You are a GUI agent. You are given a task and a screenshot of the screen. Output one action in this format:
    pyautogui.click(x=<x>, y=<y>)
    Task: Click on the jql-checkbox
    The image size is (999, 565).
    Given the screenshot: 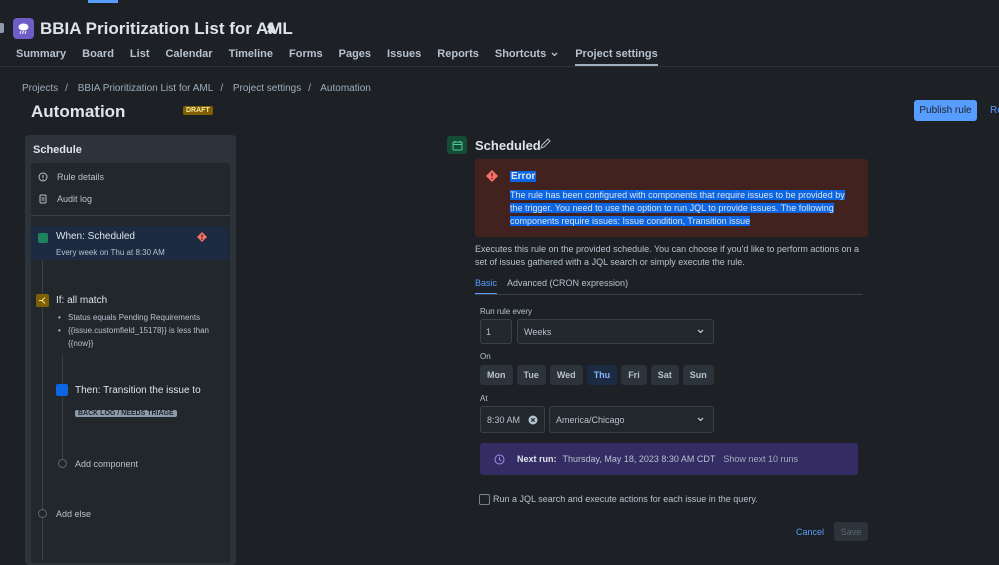 What is the action you would take?
    pyautogui.click(x=484, y=499)
    